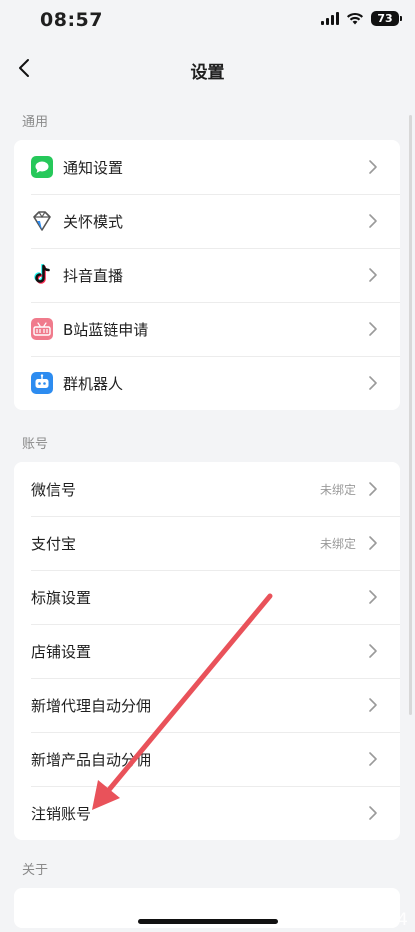 The width and height of the screenshot is (415, 932). Describe the element at coordinates (42, 383) in the screenshot. I see `robot-icon` at that location.